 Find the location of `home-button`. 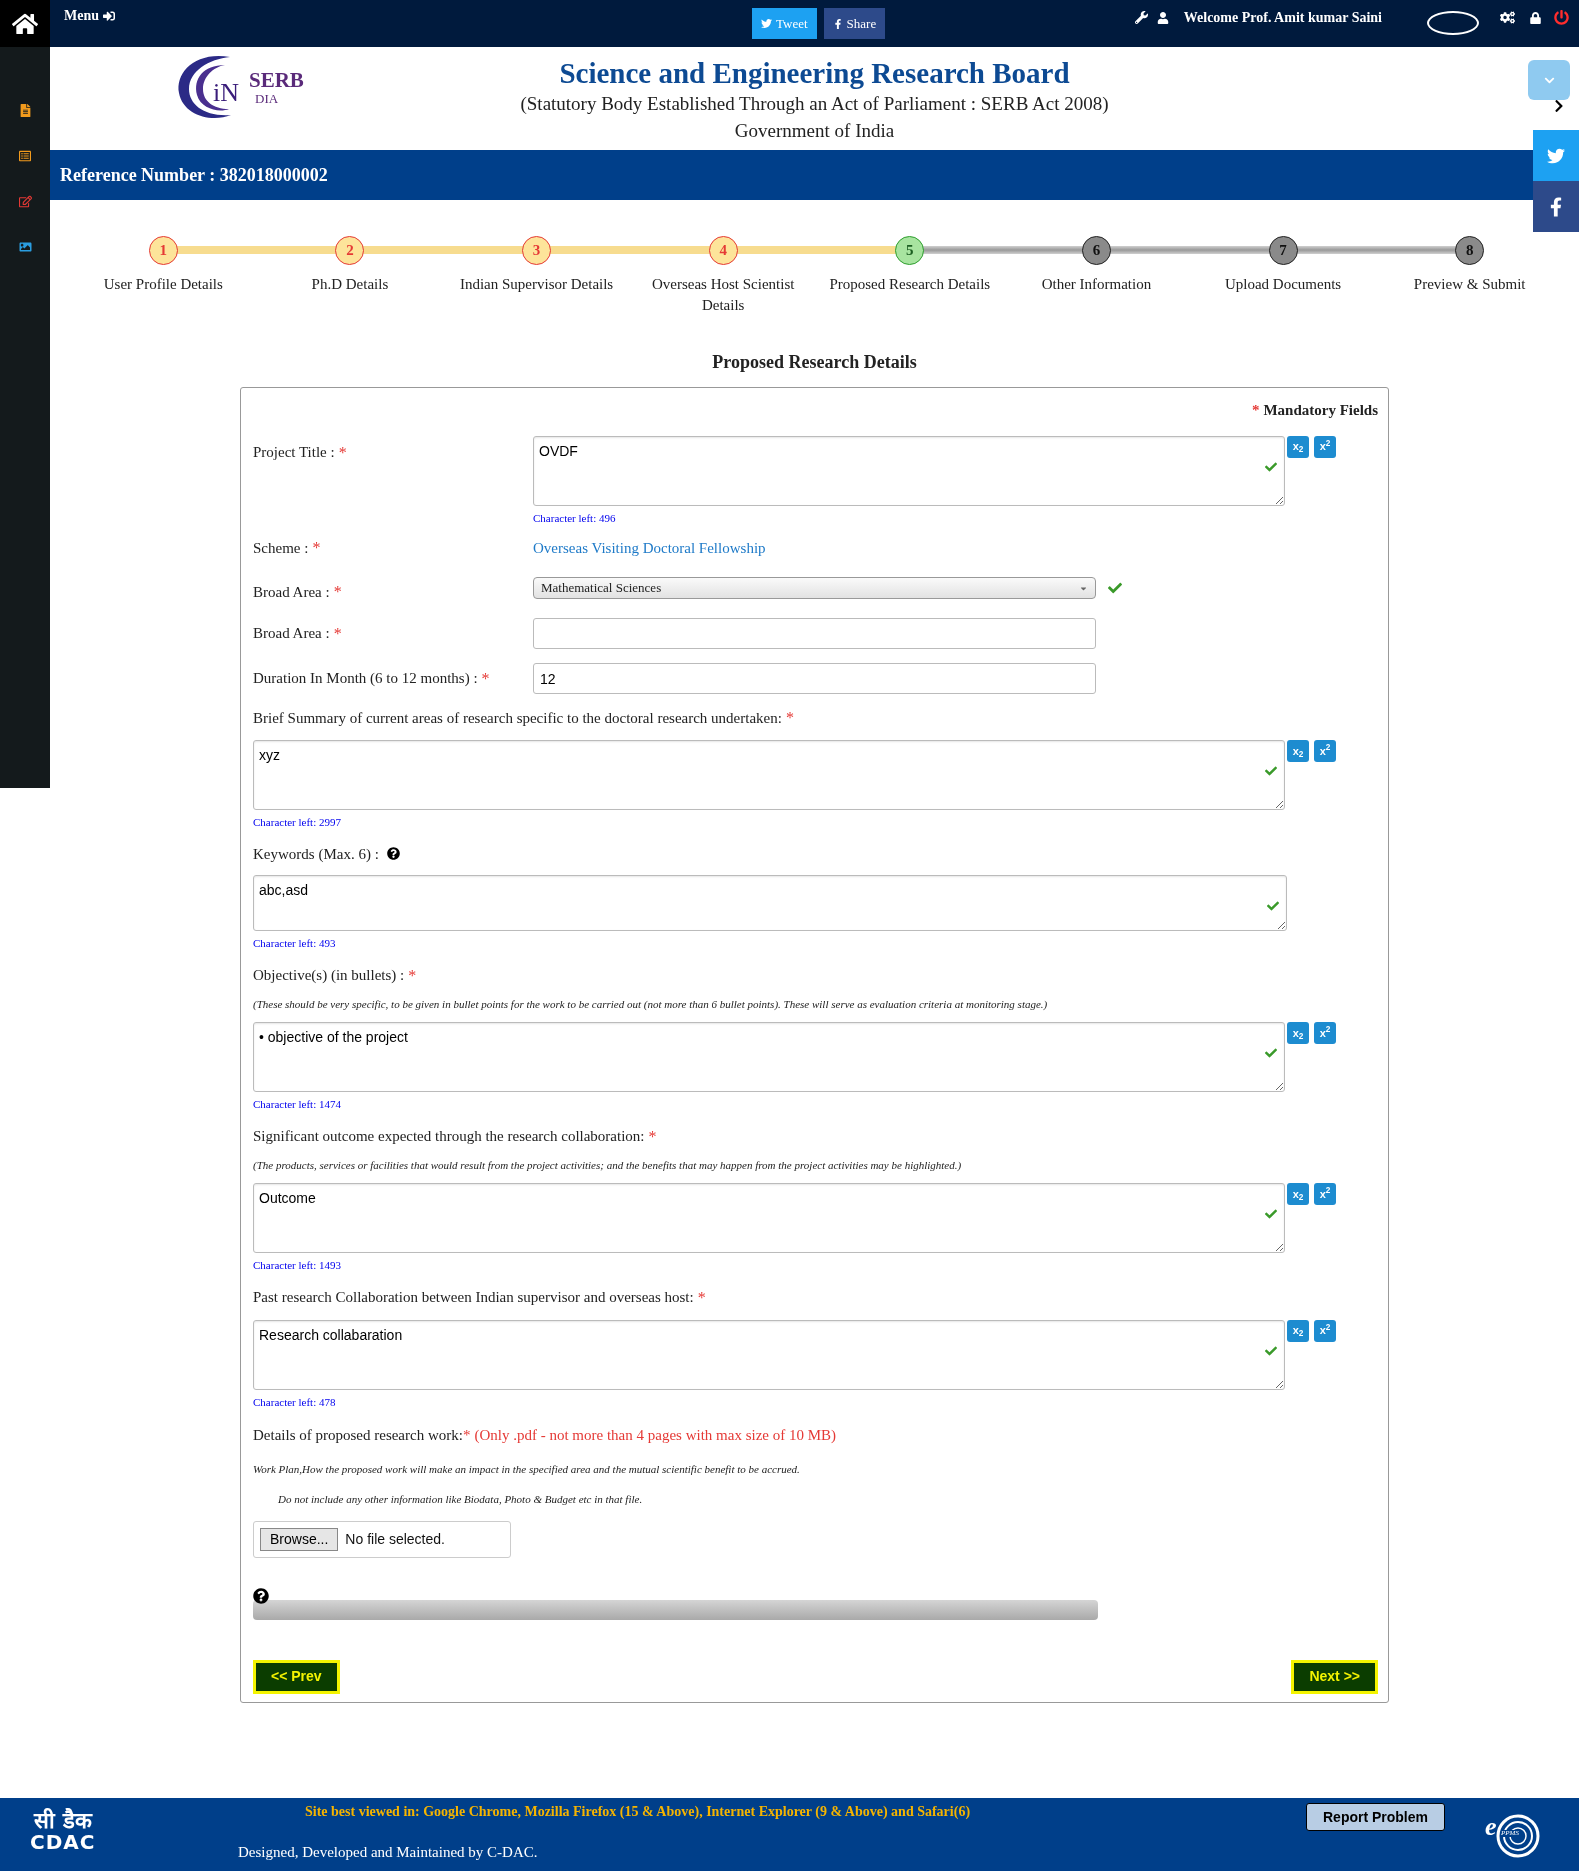

home-button is located at coordinates (25, 23).